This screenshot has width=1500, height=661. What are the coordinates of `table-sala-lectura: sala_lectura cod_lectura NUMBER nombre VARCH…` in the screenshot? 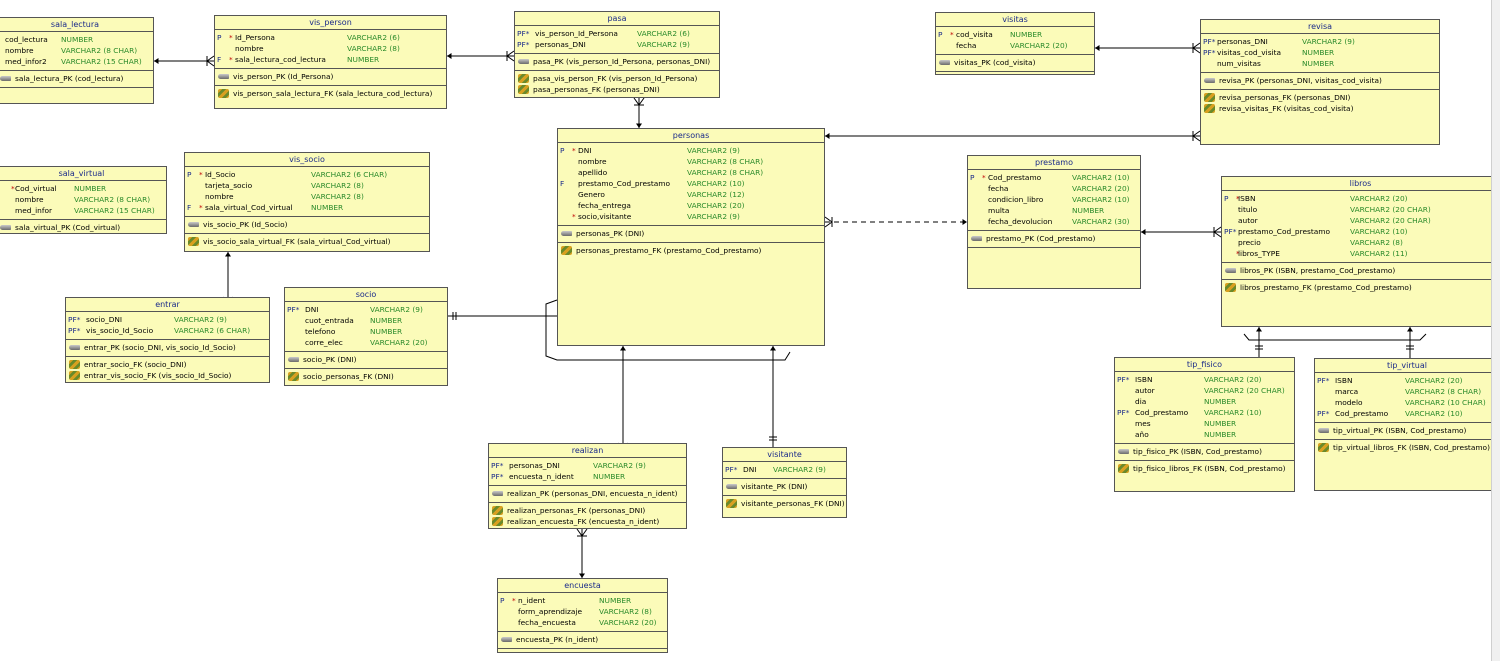 It's located at (77, 60).